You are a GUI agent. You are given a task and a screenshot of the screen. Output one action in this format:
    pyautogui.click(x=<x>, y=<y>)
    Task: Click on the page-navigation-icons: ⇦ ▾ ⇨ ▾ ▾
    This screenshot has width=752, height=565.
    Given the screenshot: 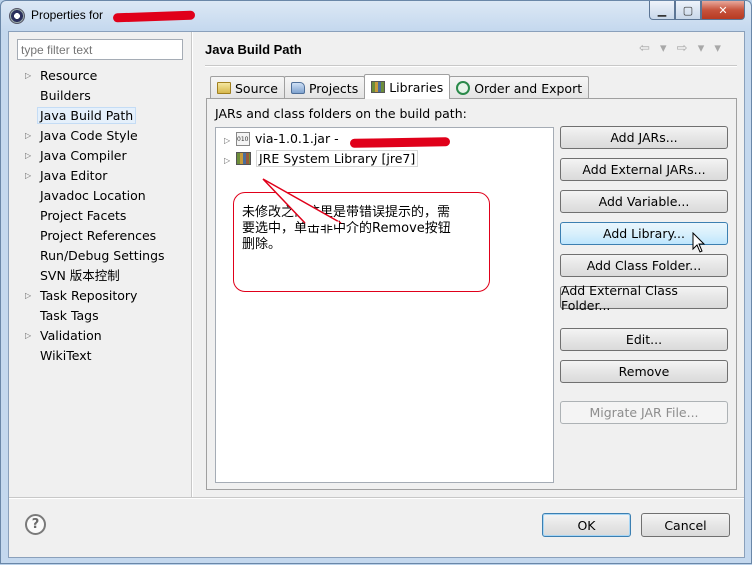 What is the action you would take?
    pyautogui.click(x=681, y=48)
    